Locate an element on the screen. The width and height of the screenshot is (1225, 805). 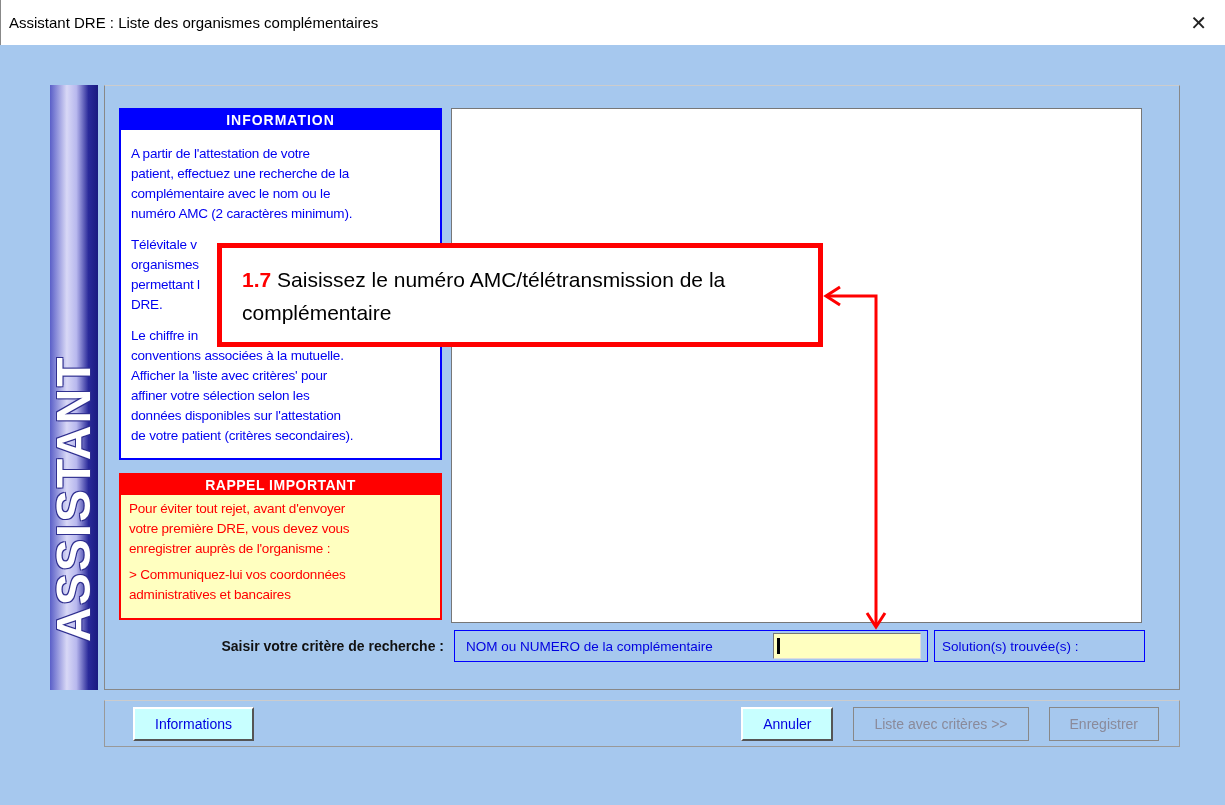
info-text-line: DRE. is located at coordinates (147, 305).